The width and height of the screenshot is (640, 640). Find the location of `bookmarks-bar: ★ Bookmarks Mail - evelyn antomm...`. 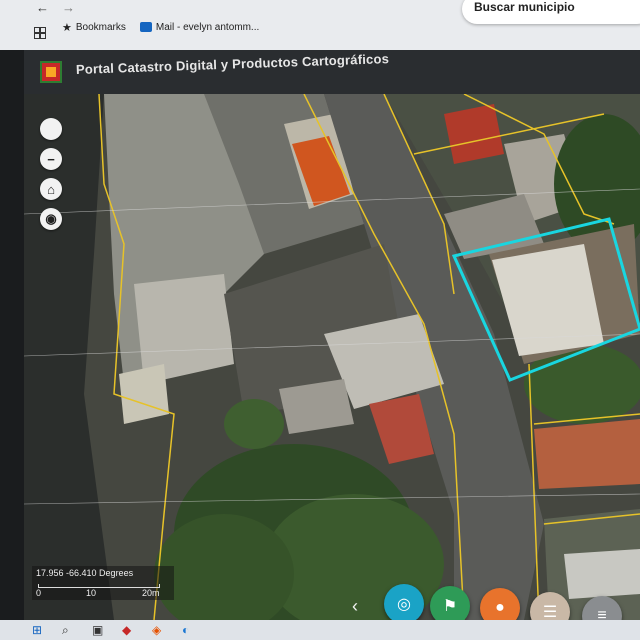

bookmarks-bar: ★ Bookmarks Mail - evelyn antomm... is located at coordinates (160, 27).